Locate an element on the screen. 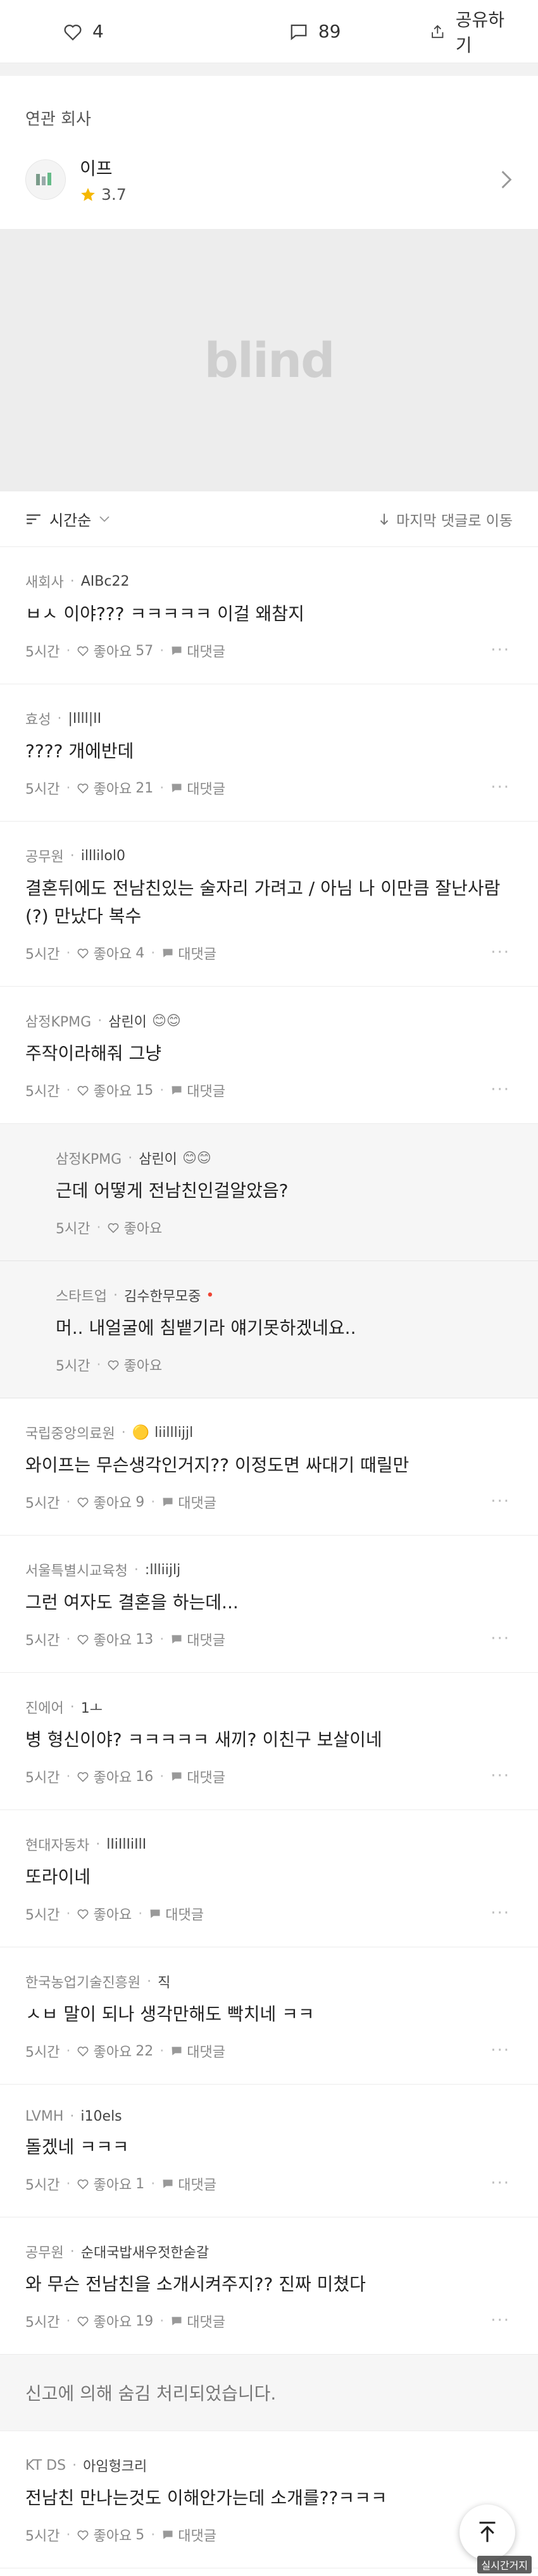 The image size is (538, 2576). comment-like-button: 좋아요 22 is located at coordinates (115, 2051).